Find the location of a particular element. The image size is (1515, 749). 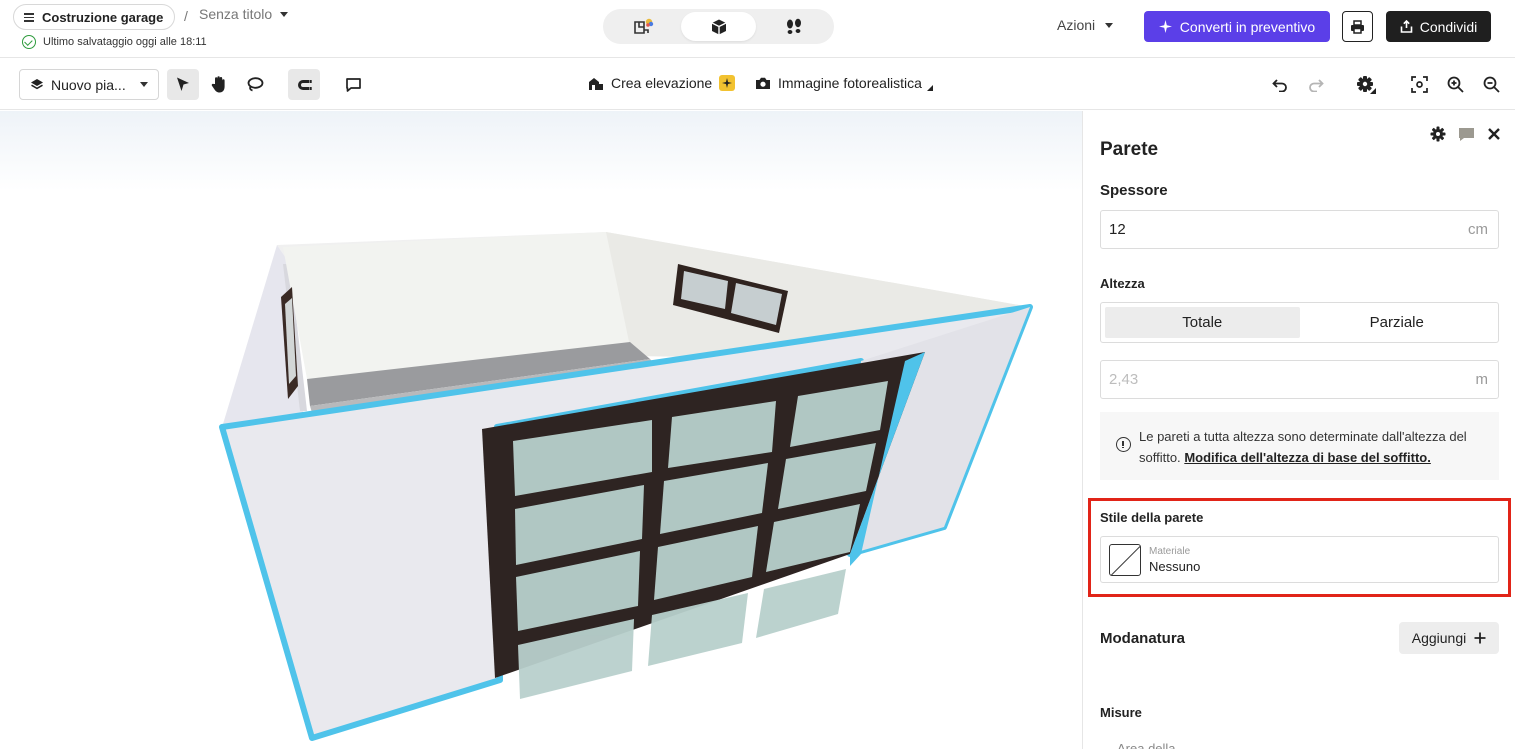

redo-button is located at coordinates (1316, 84).